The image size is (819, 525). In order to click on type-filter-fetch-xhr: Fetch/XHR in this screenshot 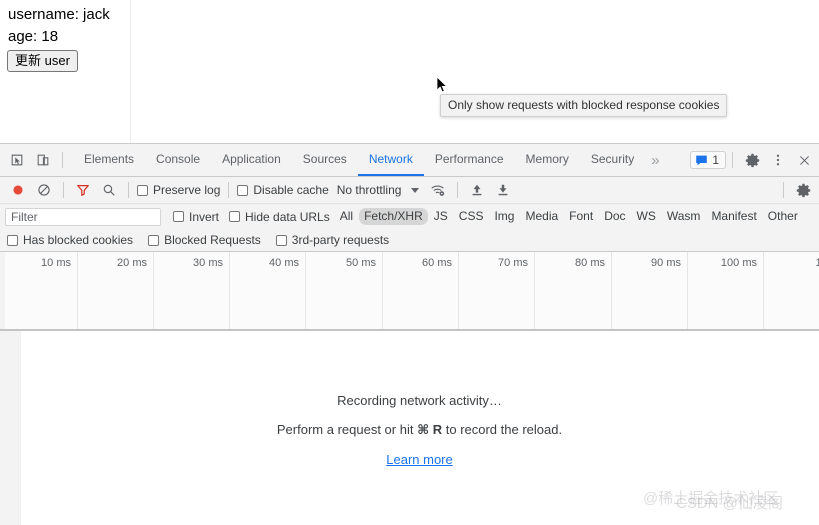, I will do `click(393, 216)`.